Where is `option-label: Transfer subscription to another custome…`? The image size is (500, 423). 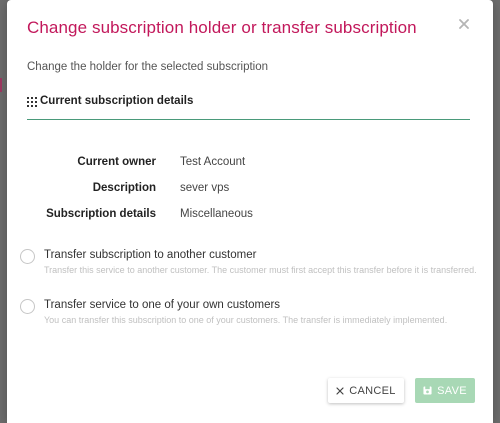 option-label: Transfer subscription to another custome… is located at coordinates (260, 255).